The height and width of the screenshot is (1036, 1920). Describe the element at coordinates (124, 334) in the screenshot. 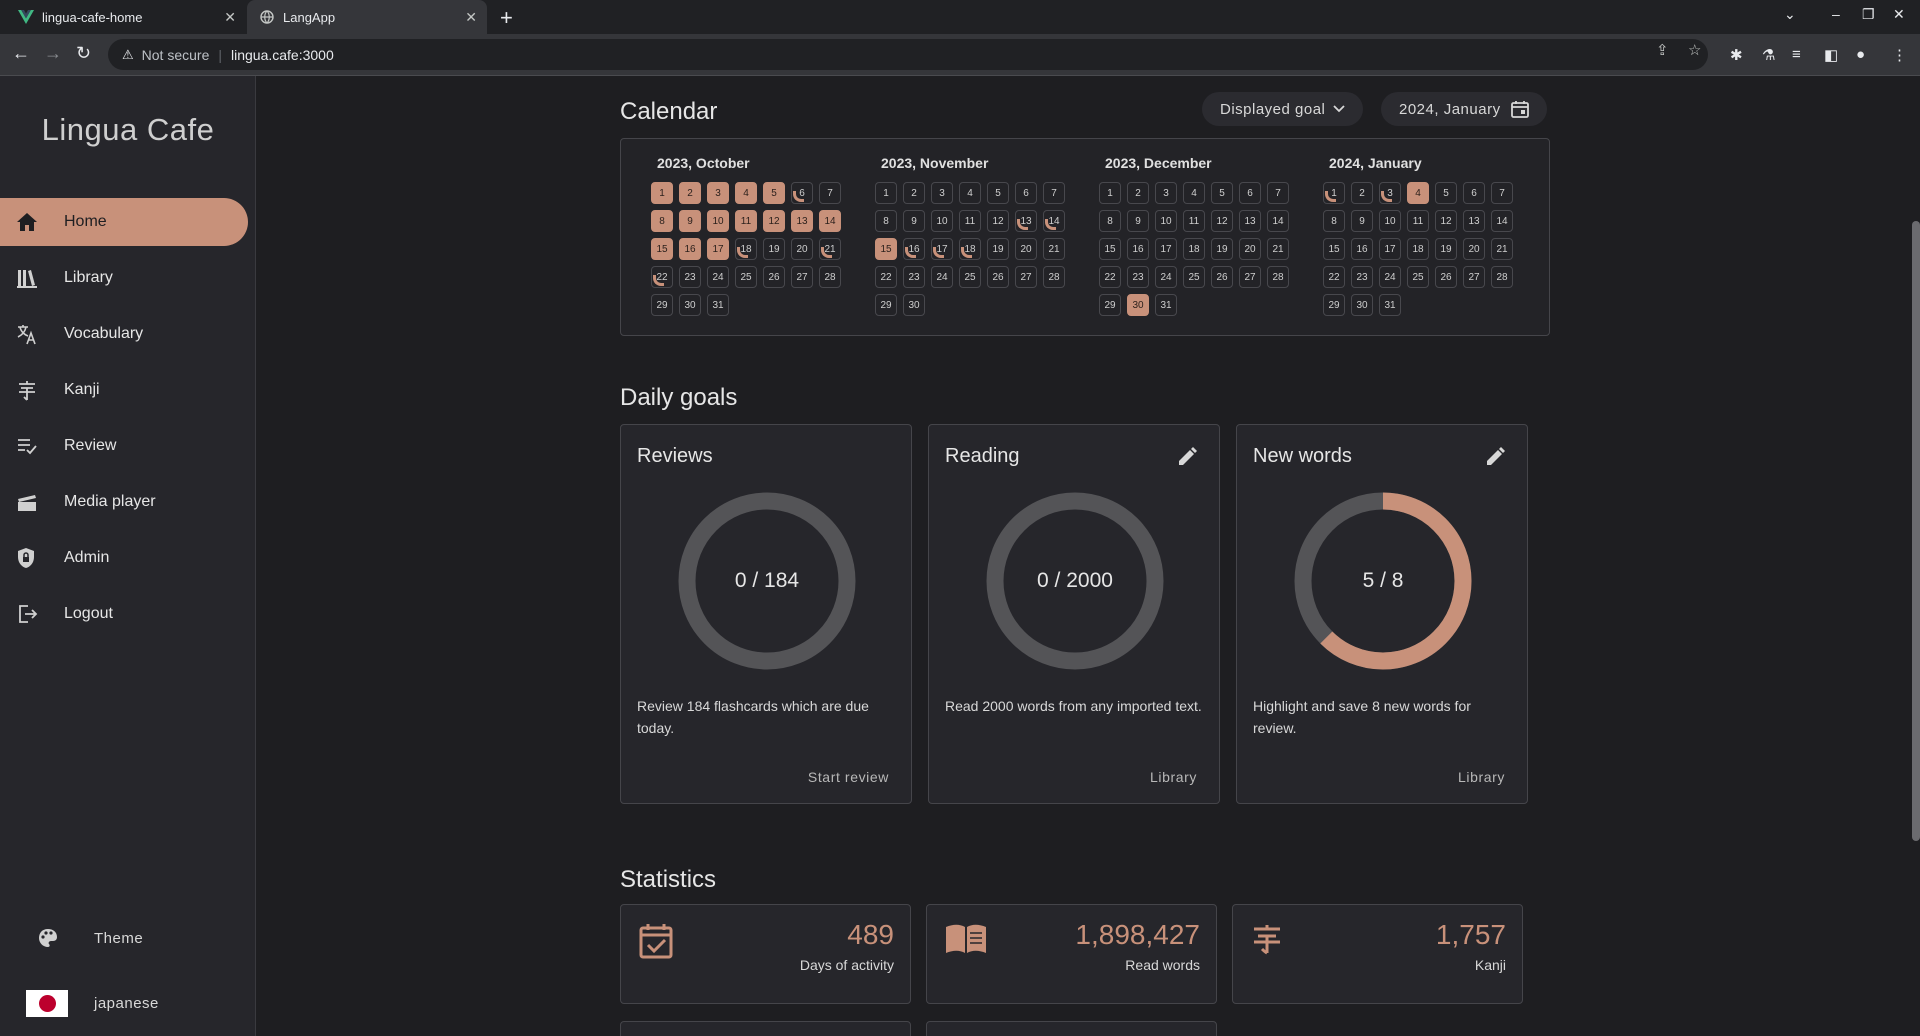

I see `sidebar-item-vocabulary: Vocabulary` at that location.